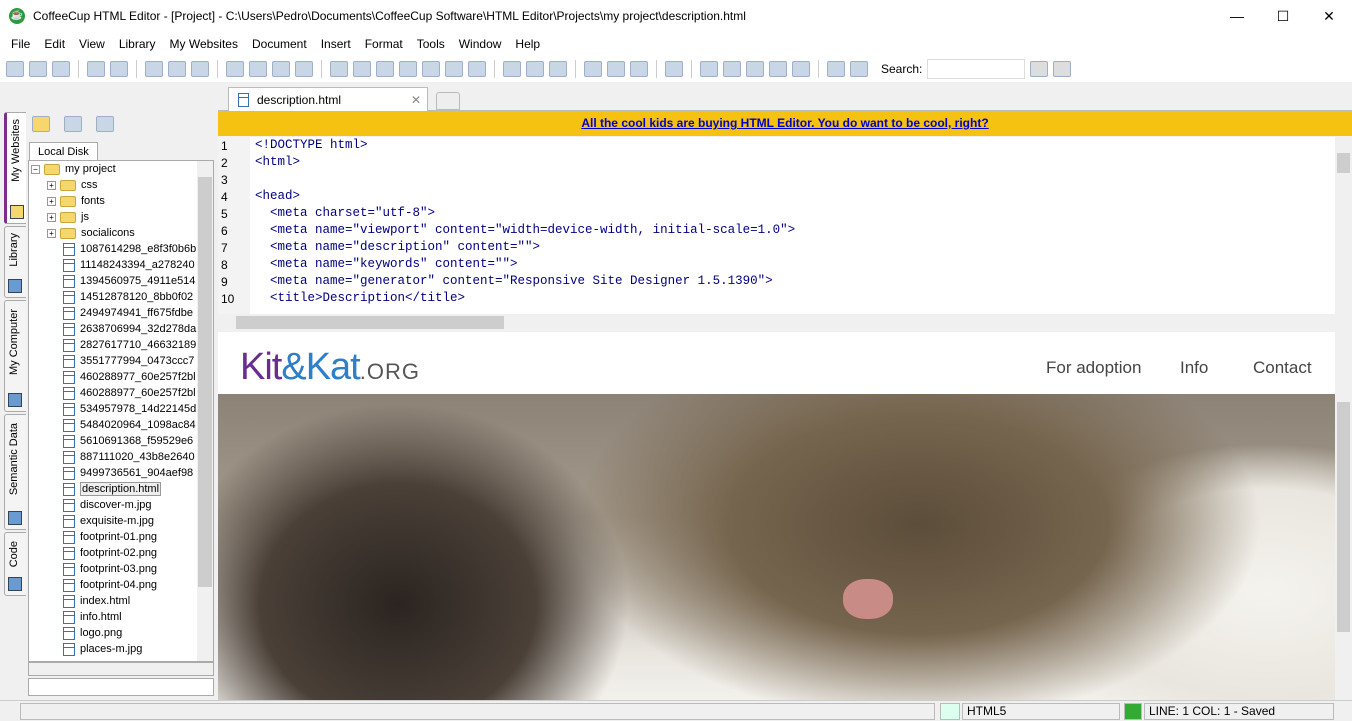 The width and height of the screenshot is (1352, 721). I want to click on italic-button, so click(362, 69).